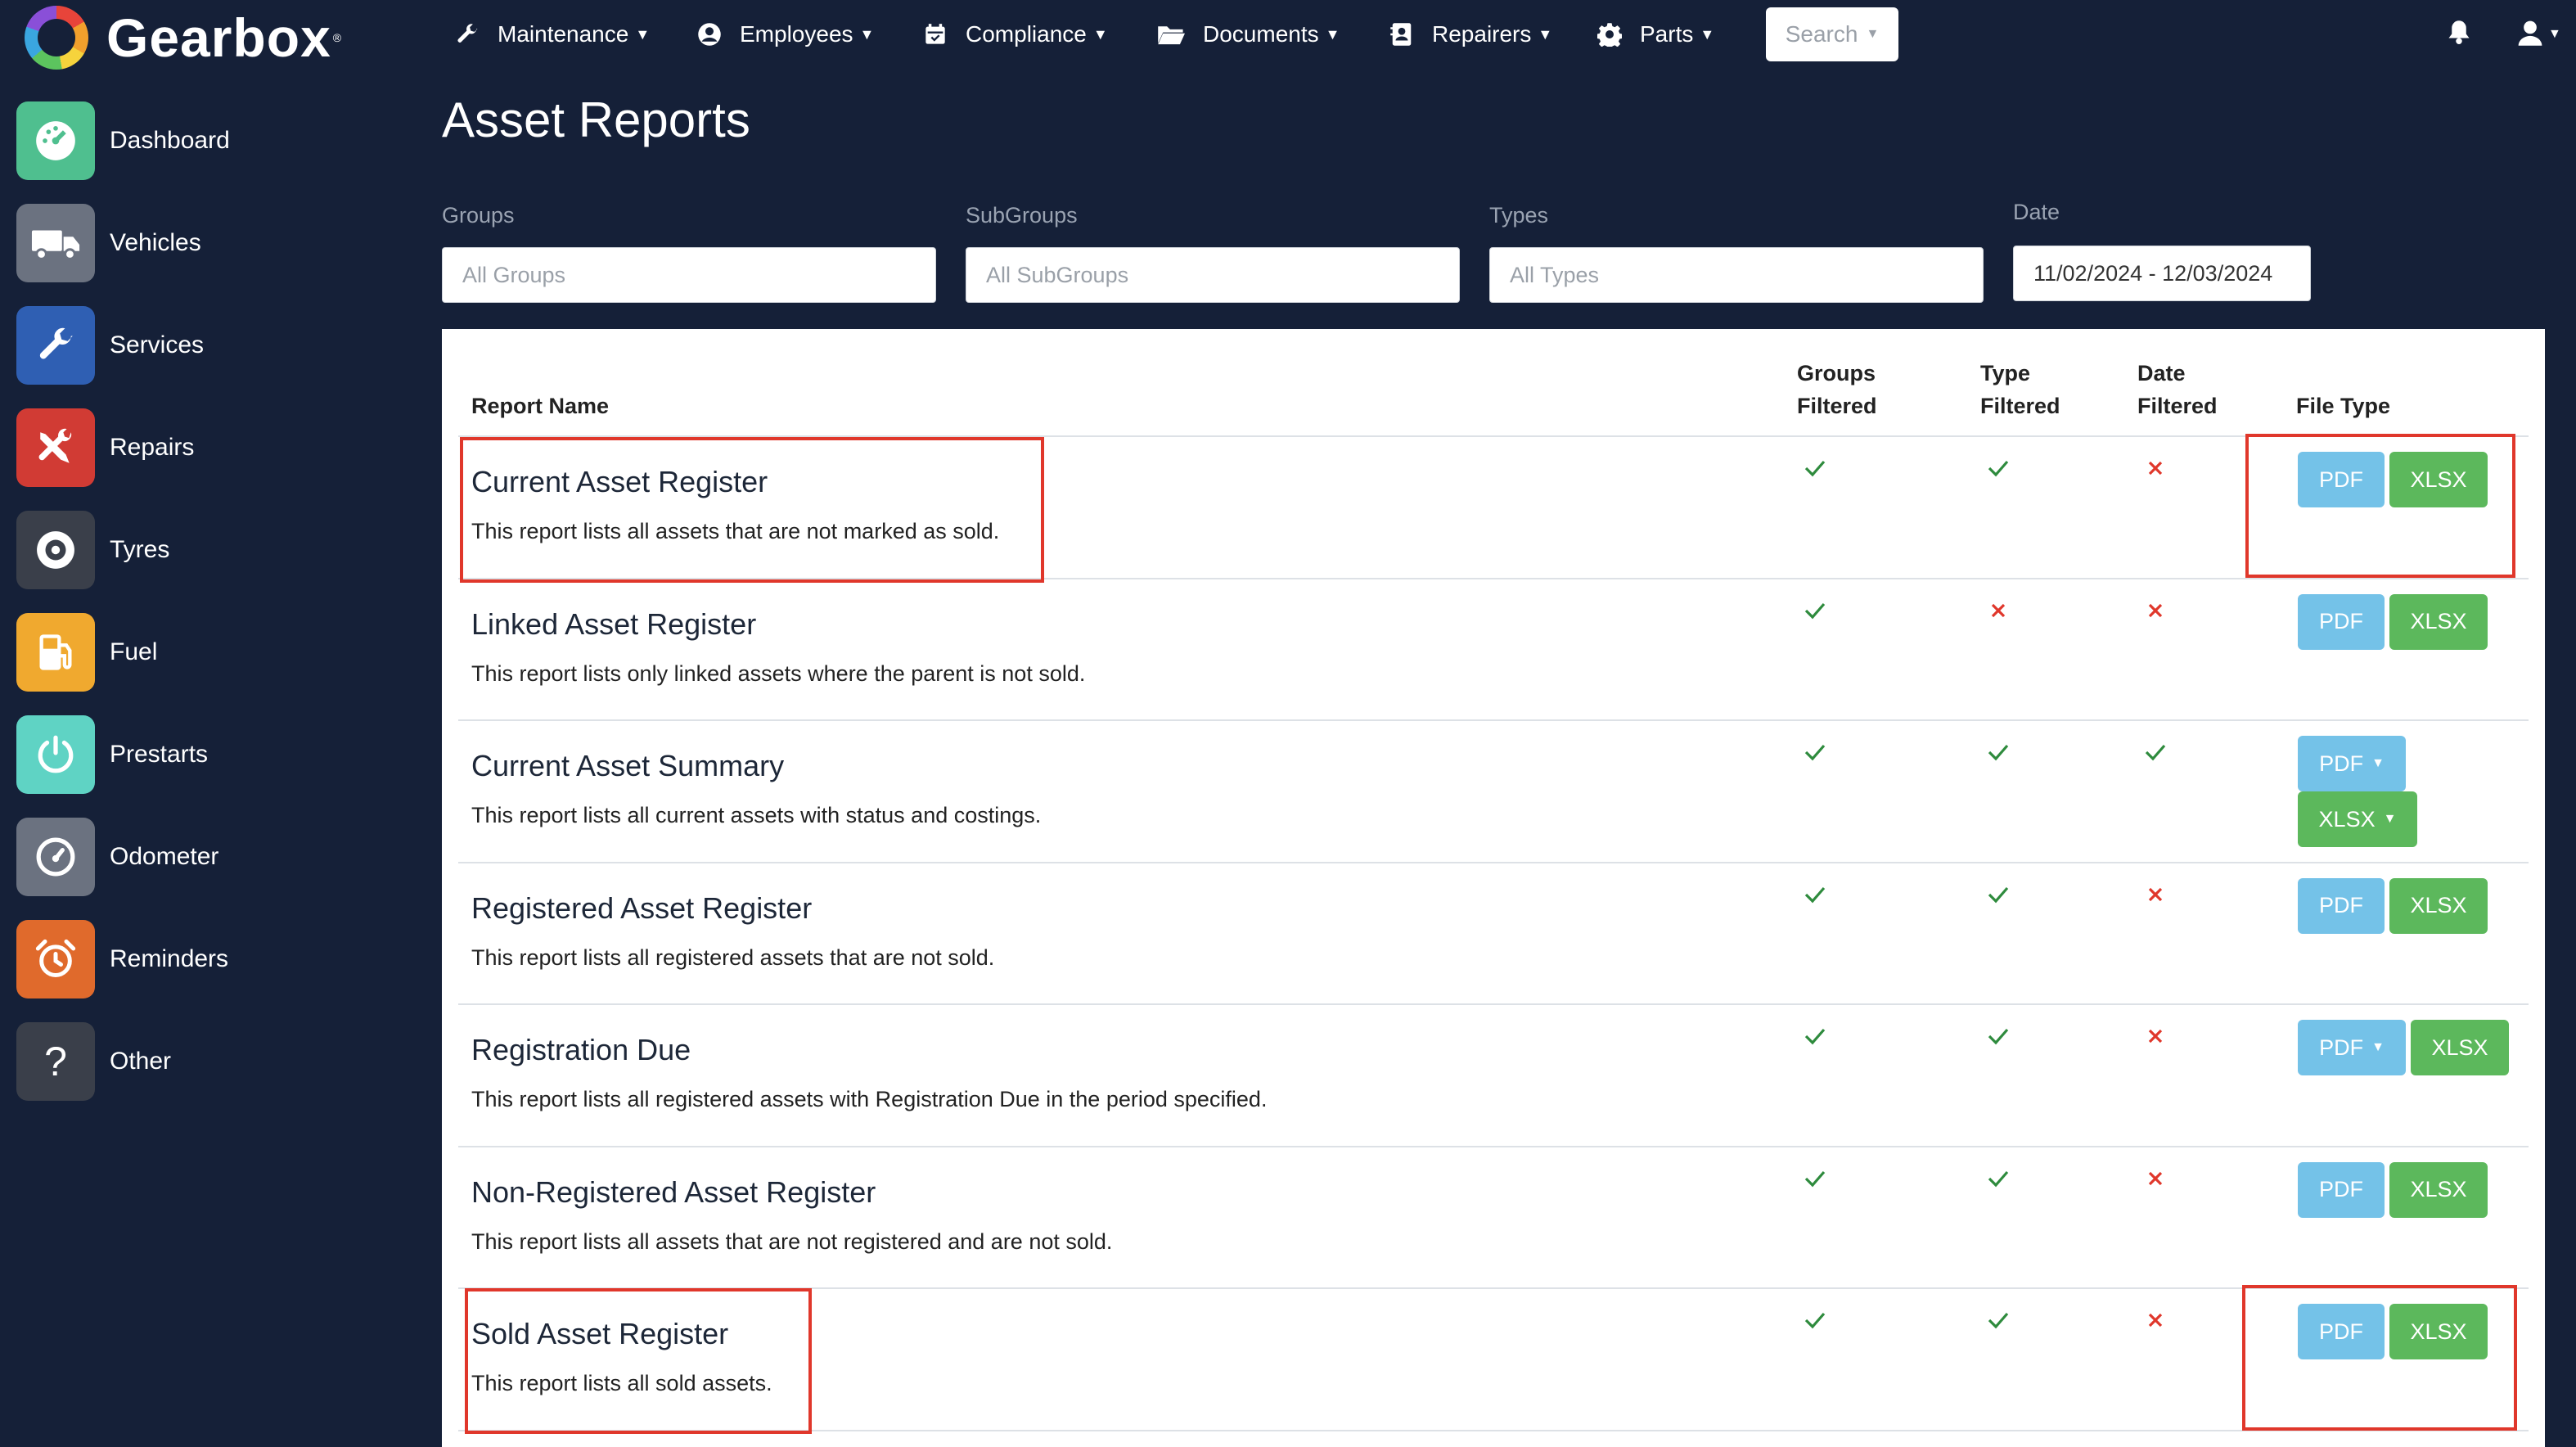 Image resolution: width=2576 pixels, height=1447 pixels. What do you see at coordinates (55, 243) in the screenshot?
I see `truck-icon` at bounding box center [55, 243].